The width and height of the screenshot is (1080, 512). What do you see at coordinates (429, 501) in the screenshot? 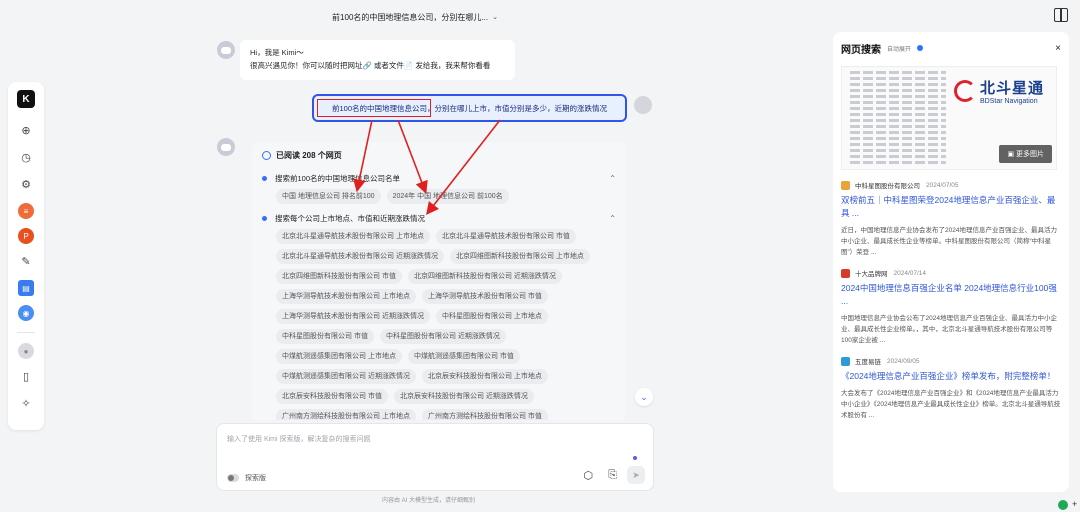
I see `ai-disclaimer: 内容由 AI 大模型生成，请仔细甄别` at bounding box center [429, 501].